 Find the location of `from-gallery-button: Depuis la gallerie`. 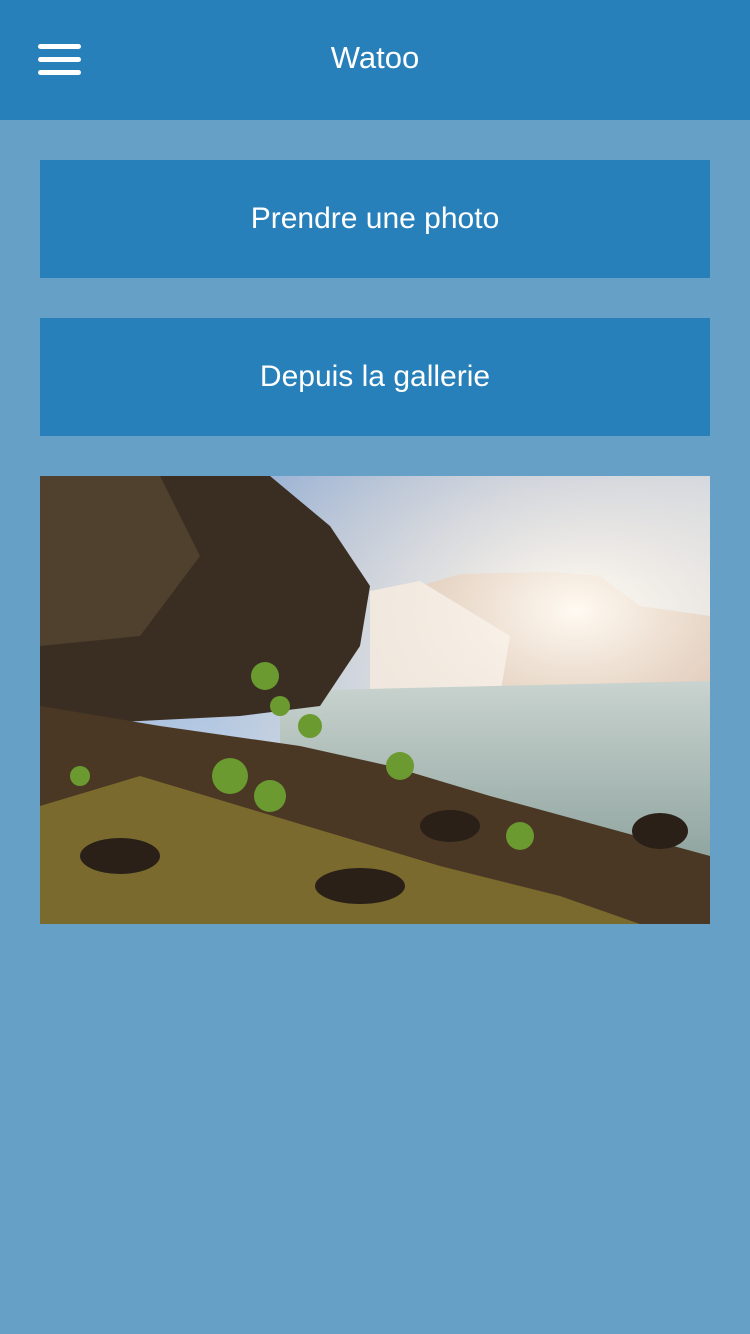

from-gallery-button: Depuis la gallerie is located at coordinates (375, 377).